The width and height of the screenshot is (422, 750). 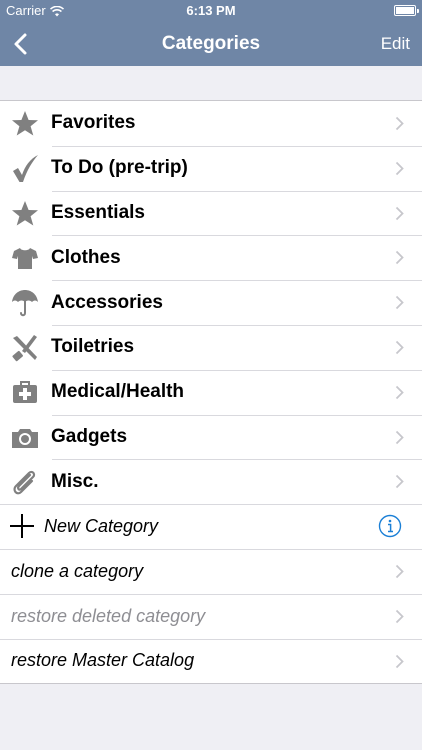 What do you see at coordinates (211, 257) in the screenshot?
I see `category-row-clothes: Clothes` at bounding box center [211, 257].